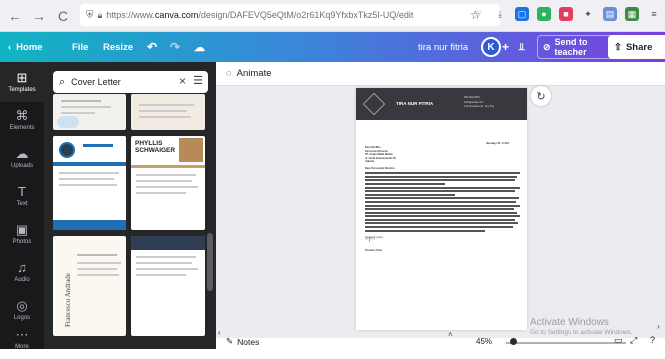 The width and height of the screenshot is (665, 359). What do you see at coordinates (22, 242) in the screenshot?
I see `nav-label: Photos` at bounding box center [22, 242].